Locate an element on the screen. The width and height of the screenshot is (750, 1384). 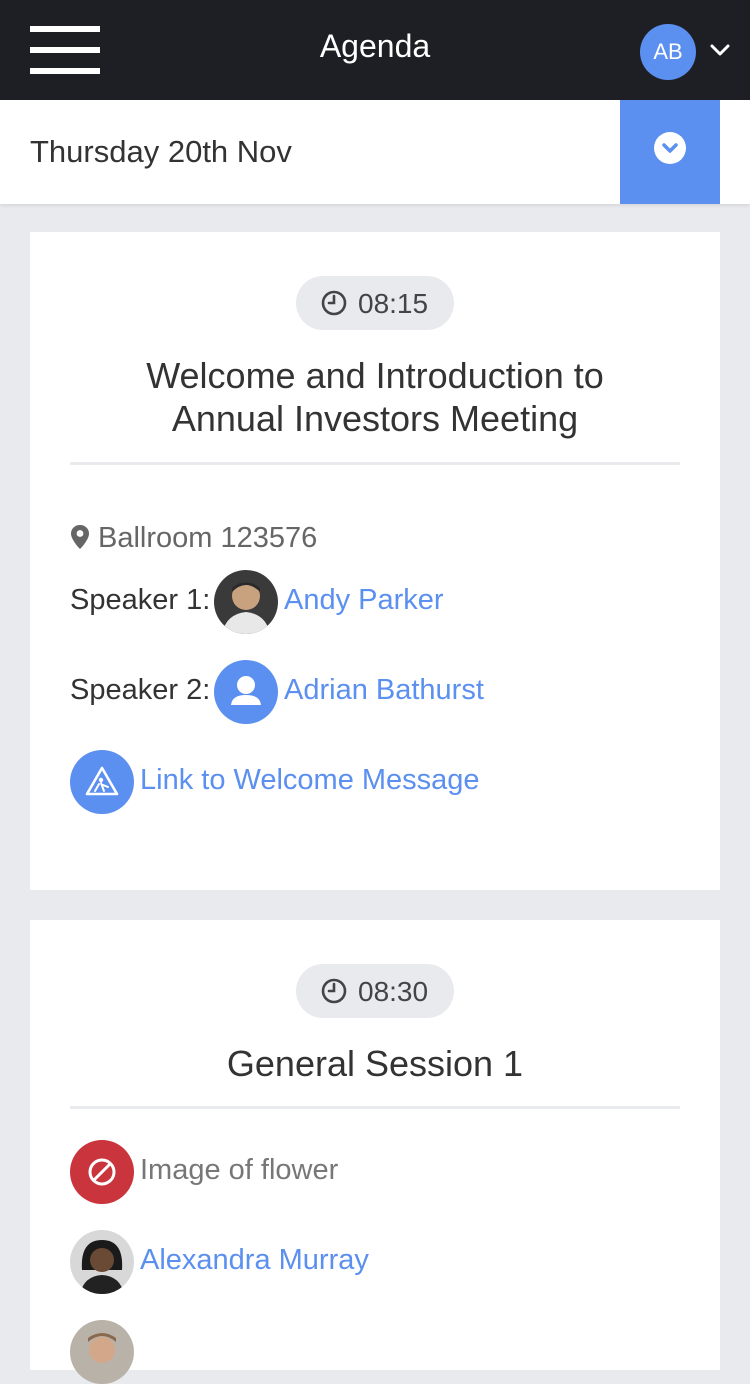
speaker-row: Speaker 2: Adrian Bathurst is located at coordinates (375, 692).